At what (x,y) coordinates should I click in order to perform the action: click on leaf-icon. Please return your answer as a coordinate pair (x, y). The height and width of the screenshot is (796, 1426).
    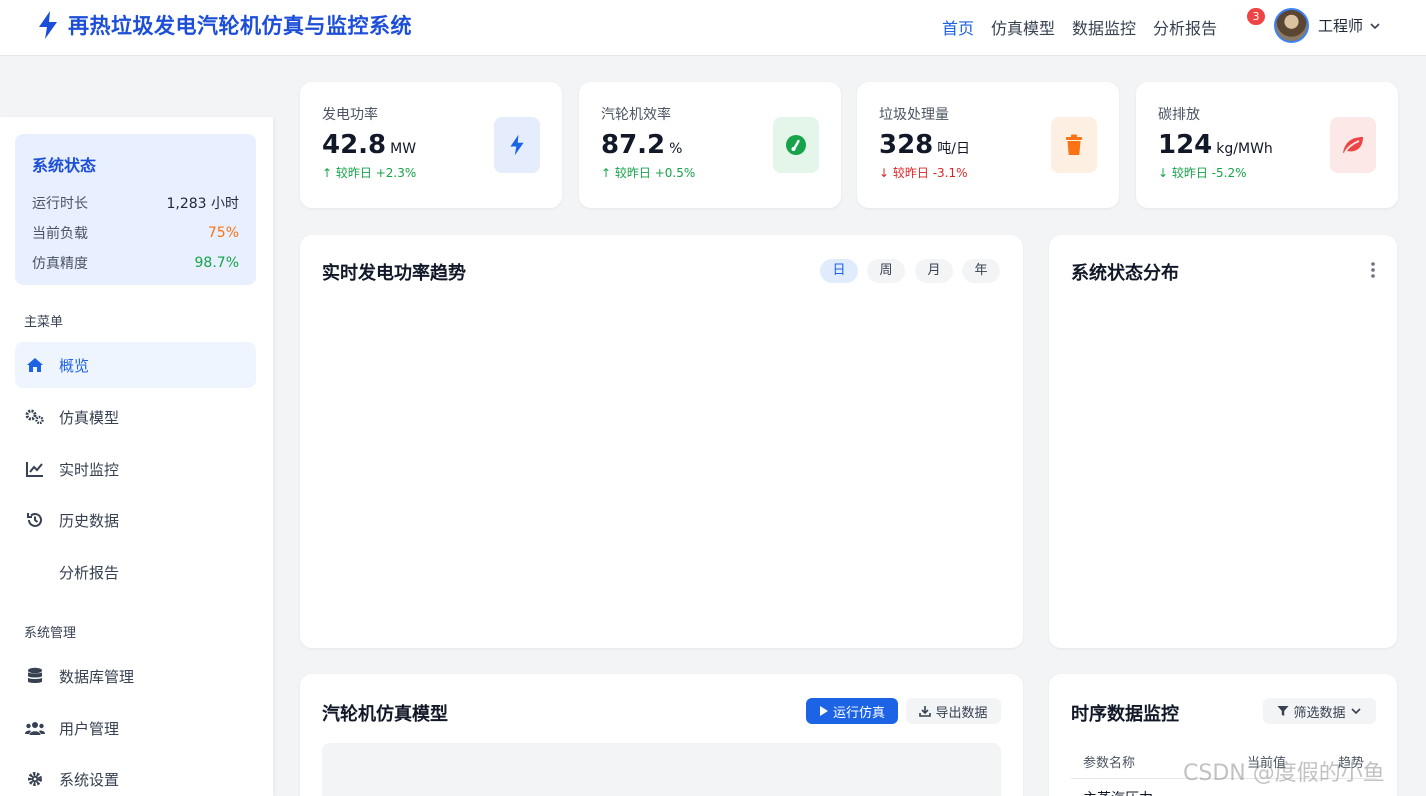
    Looking at the image, I should click on (1353, 145).